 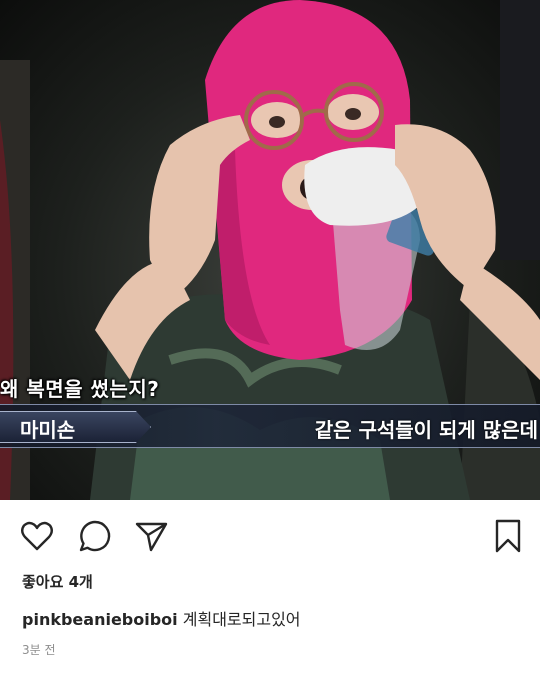 I want to click on comment-bubble-icon, so click(x=95, y=536).